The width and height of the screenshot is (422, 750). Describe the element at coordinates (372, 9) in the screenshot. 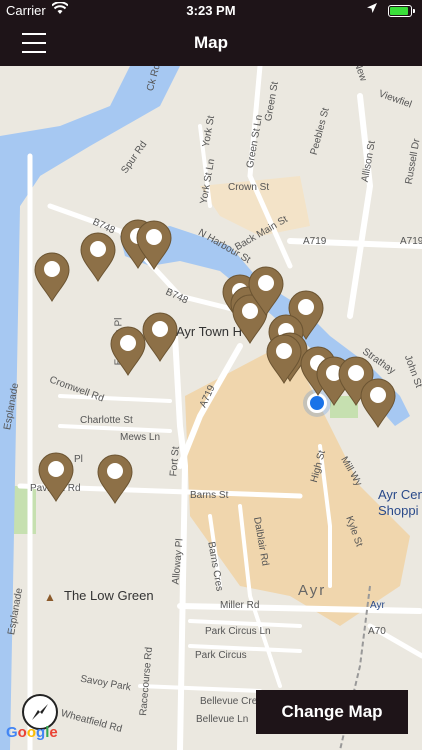

I see `location-arrow-icon` at that location.